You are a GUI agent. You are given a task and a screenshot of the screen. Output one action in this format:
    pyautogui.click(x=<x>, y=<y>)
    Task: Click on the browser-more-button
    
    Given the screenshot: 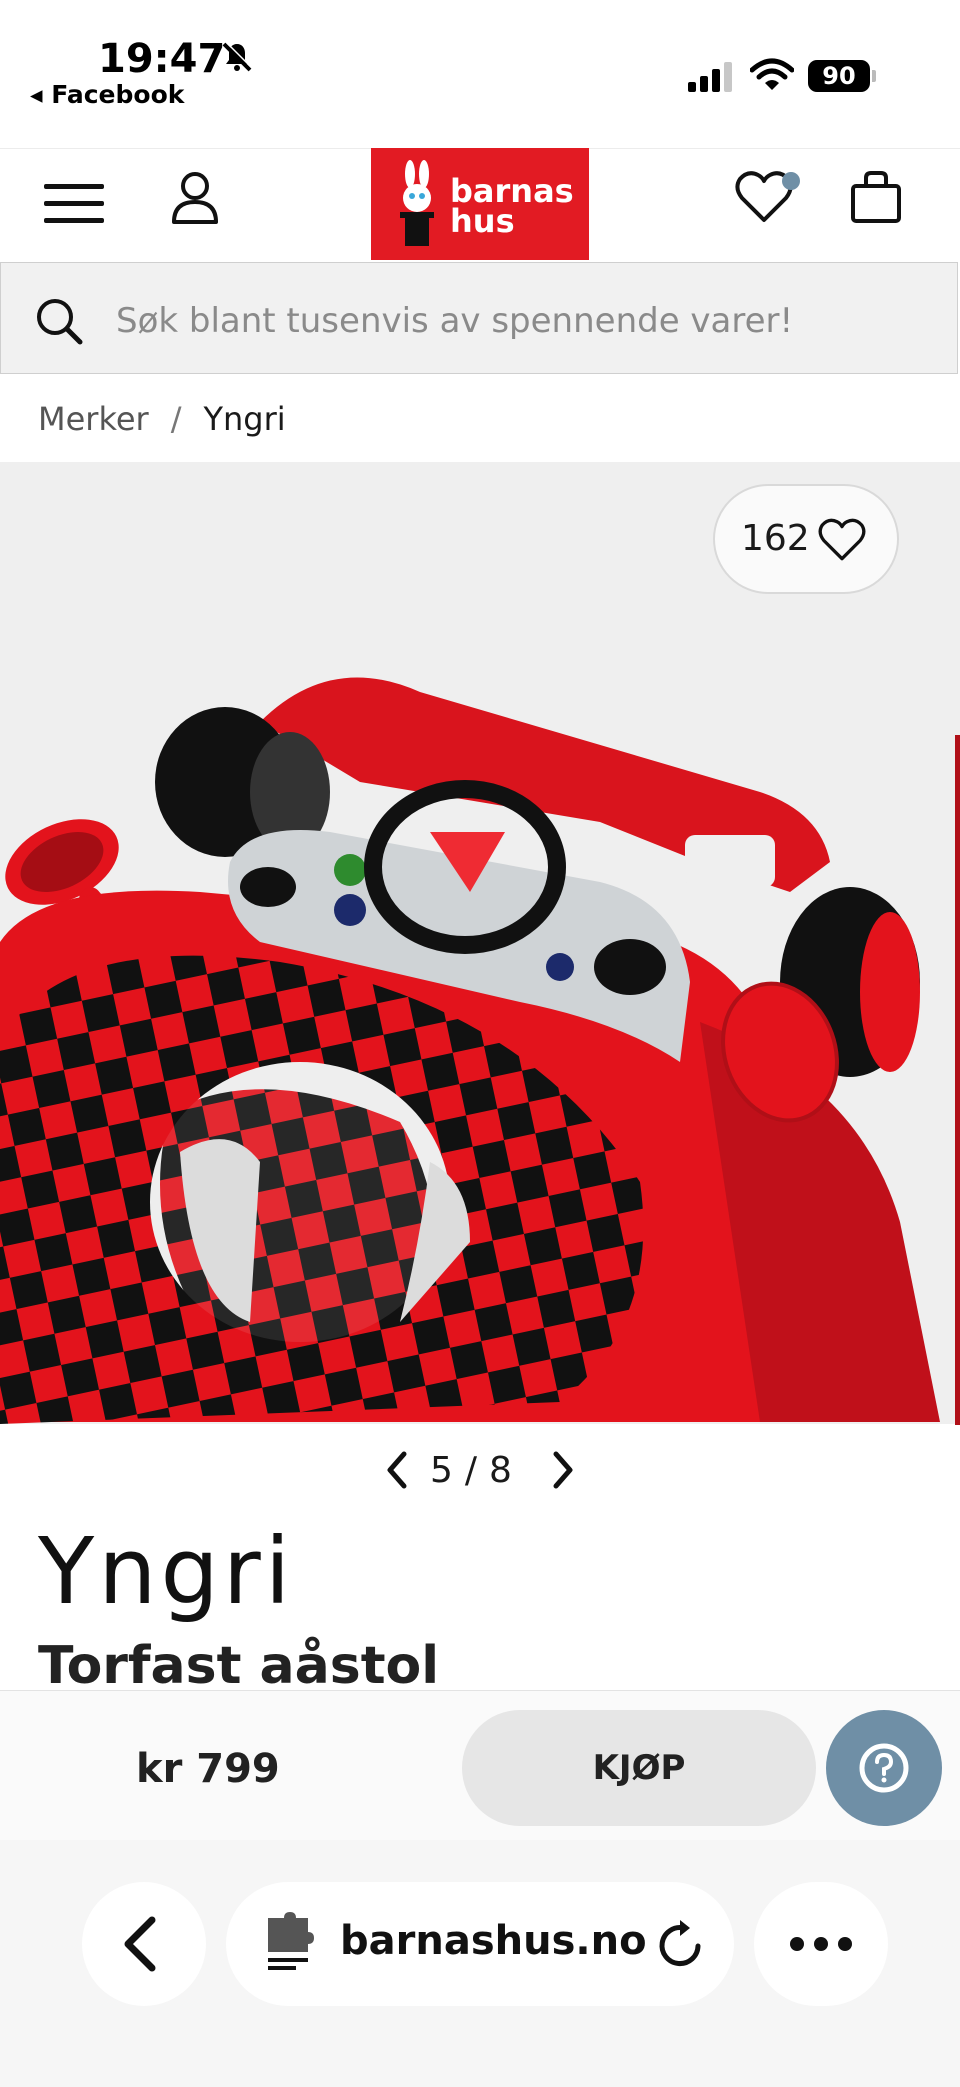 What is the action you would take?
    pyautogui.click(x=821, y=1944)
    